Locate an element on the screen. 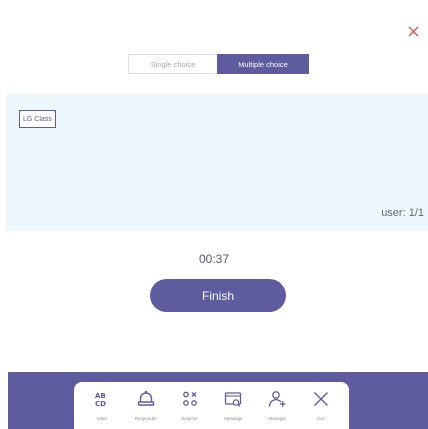 The image size is (428, 429). toolbar-item-selector: Selector is located at coordinates (190, 405).